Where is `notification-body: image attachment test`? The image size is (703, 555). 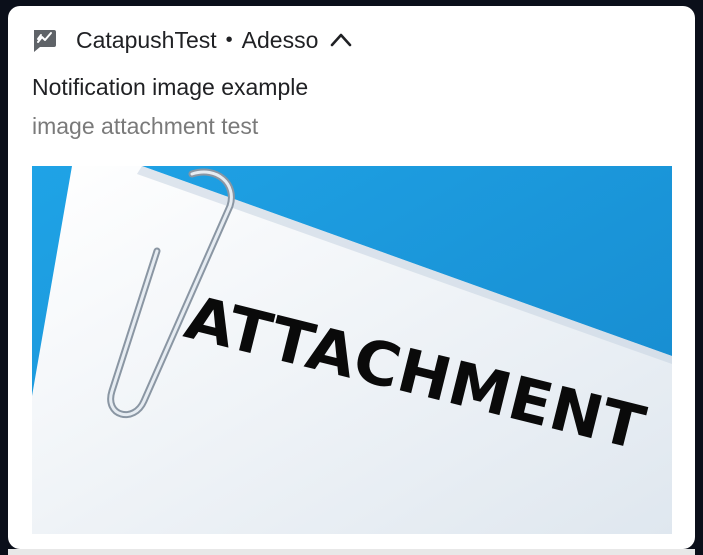 notification-body: image attachment test is located at coordinates (145, 126).